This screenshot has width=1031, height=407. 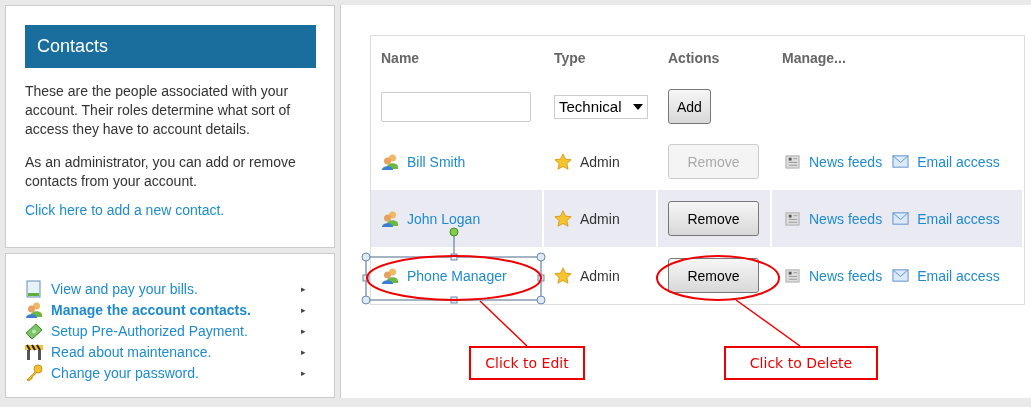 I want to click on barrier-icon, so click(x=34, y=351).